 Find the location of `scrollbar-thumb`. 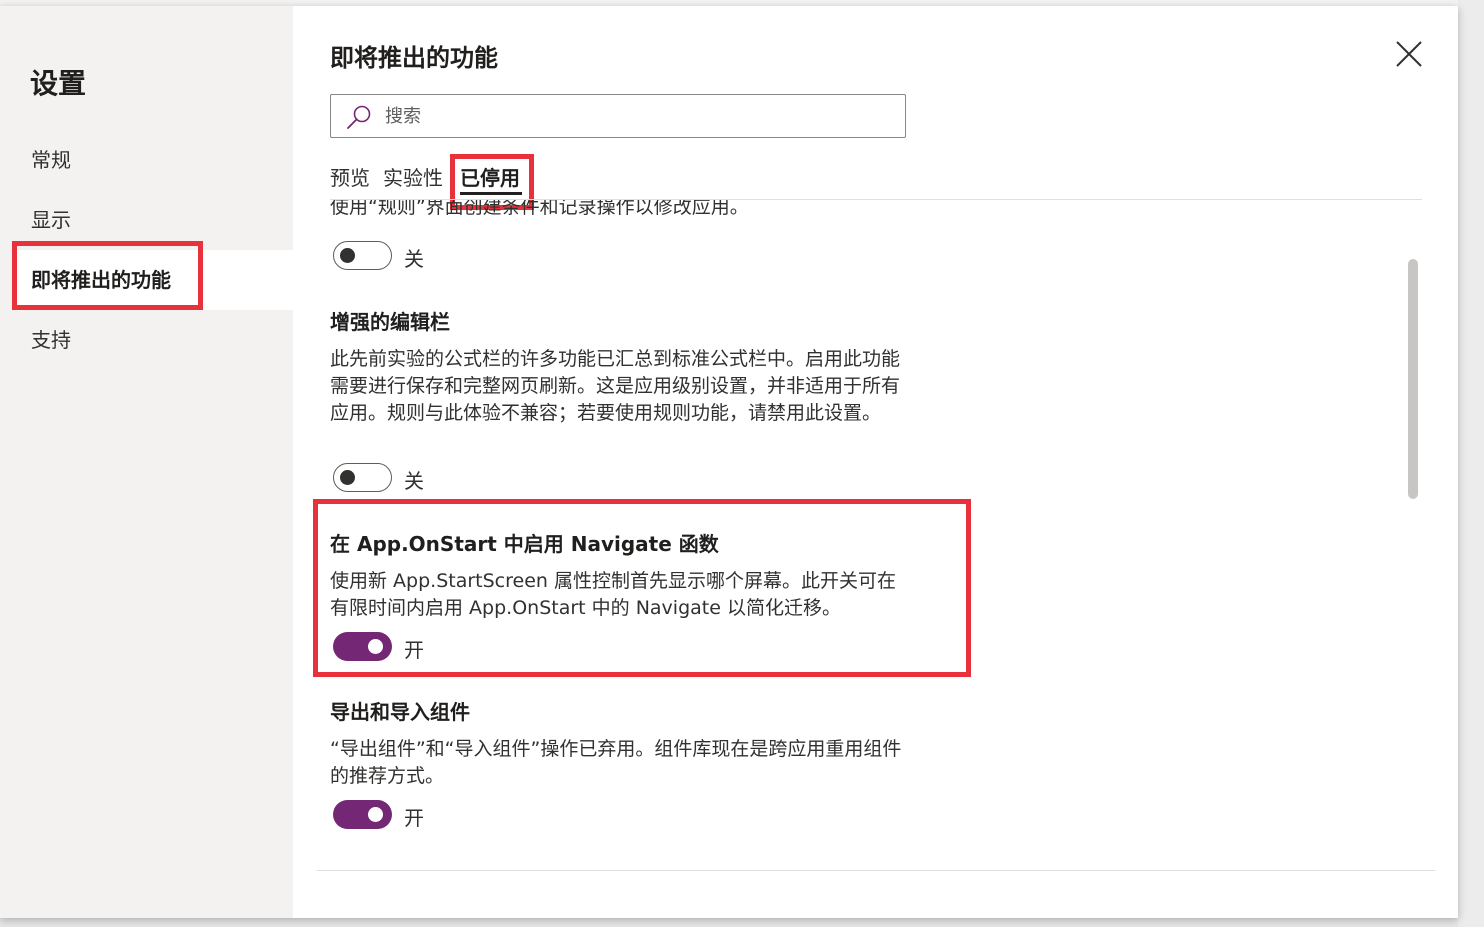

scrollbar-thumb is located at coordinates (1413, 379).